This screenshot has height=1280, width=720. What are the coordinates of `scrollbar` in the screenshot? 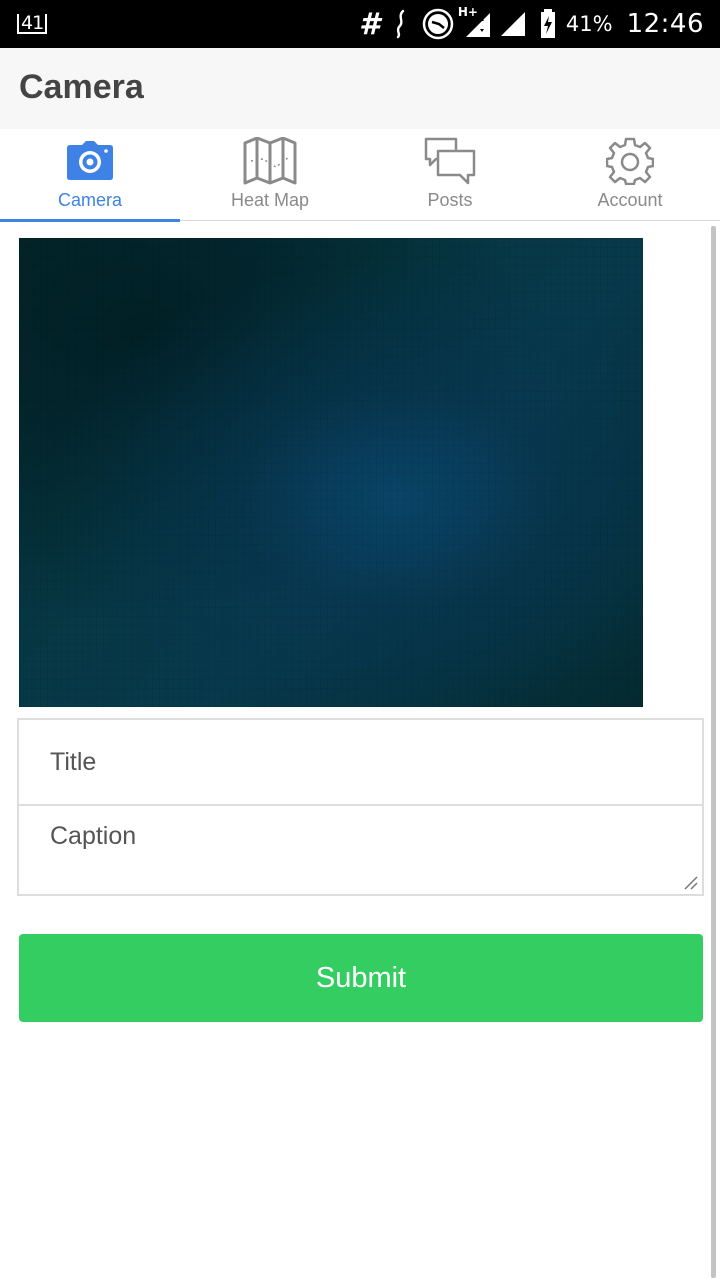 It's located at (713, 752).